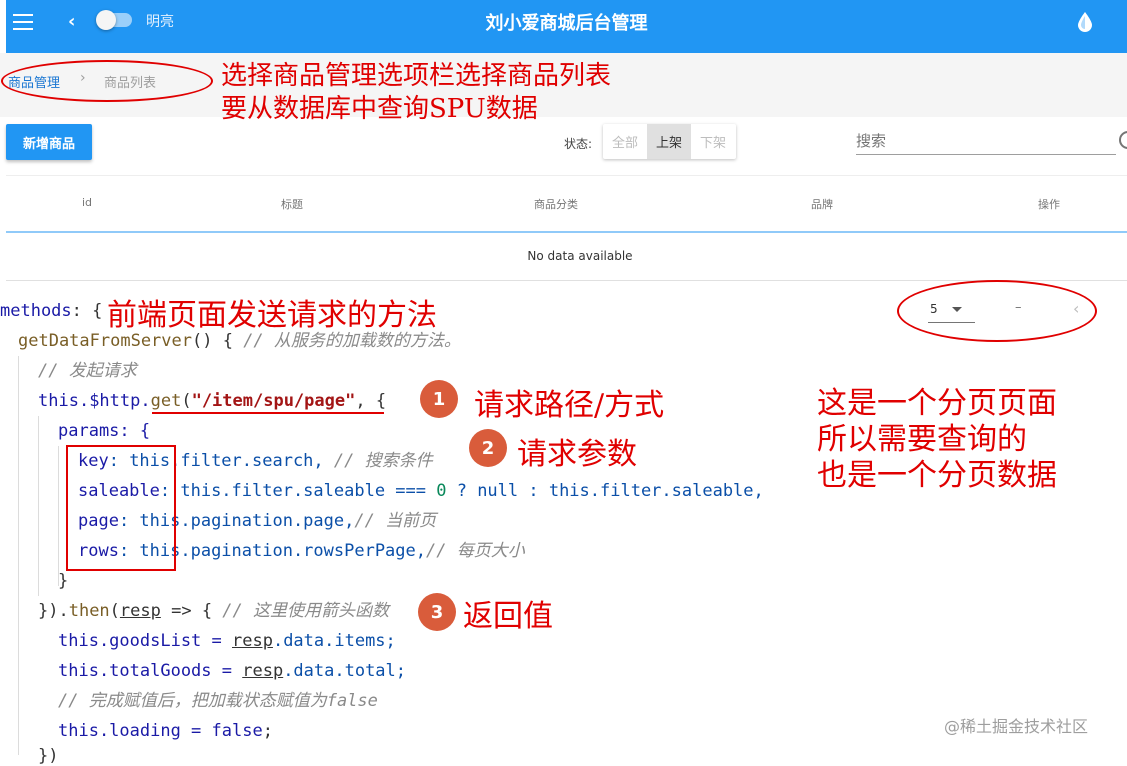  What do you see at coordinates (89, 611) in the screenshot?
I see `code-token: then` at bounding box center [89, 611].